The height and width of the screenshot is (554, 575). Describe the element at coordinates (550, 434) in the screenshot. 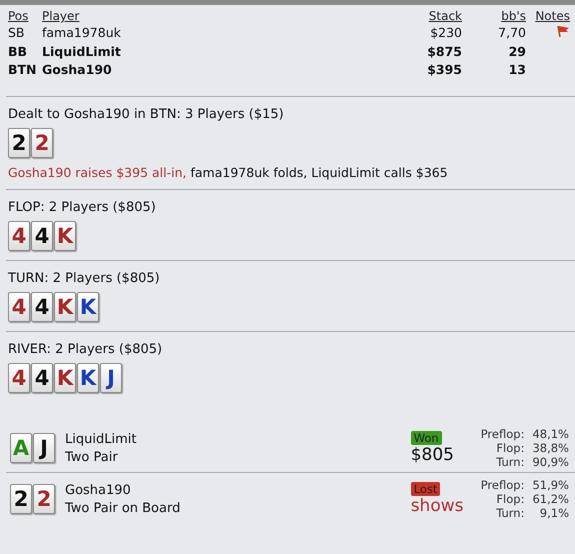

I see `equity-value: 48,1%` at that location.